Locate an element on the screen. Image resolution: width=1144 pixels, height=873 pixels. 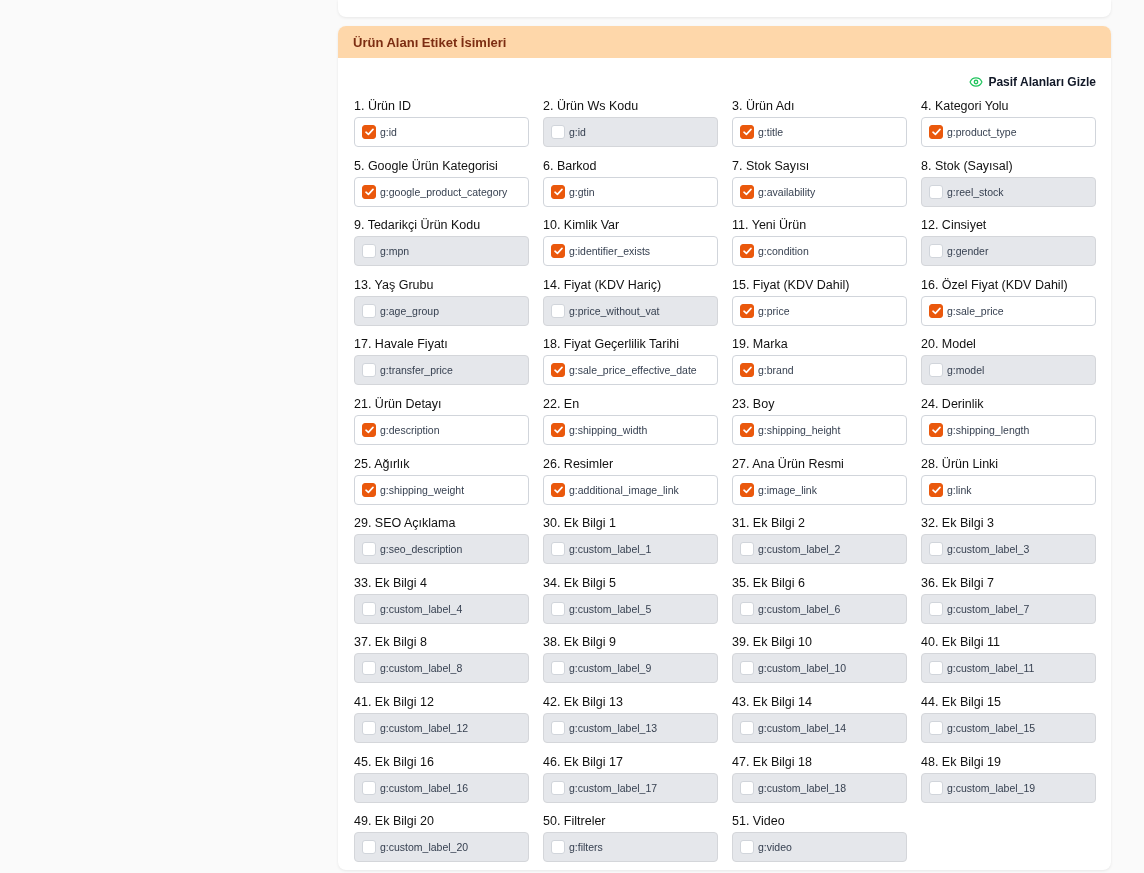
field-label: 20. Model is located at coordinates (949, 345).